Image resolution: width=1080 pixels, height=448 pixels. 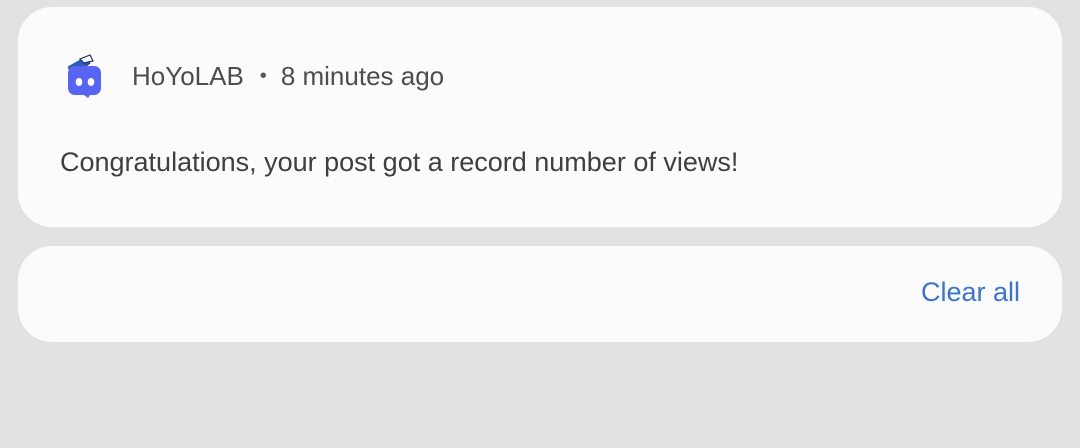 I want to click on app-name: HoYoLAB, so click(x=188, y=75).